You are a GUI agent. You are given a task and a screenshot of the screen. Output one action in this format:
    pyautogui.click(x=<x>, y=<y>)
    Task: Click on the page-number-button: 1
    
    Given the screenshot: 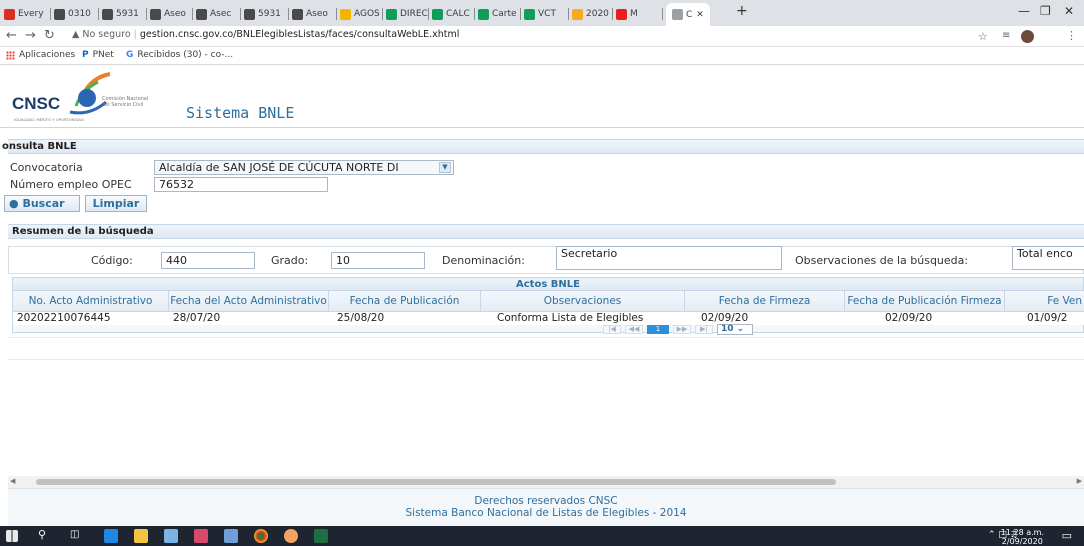 What is the action you would take?
    pyautogui.click(x=658, y=329)
    